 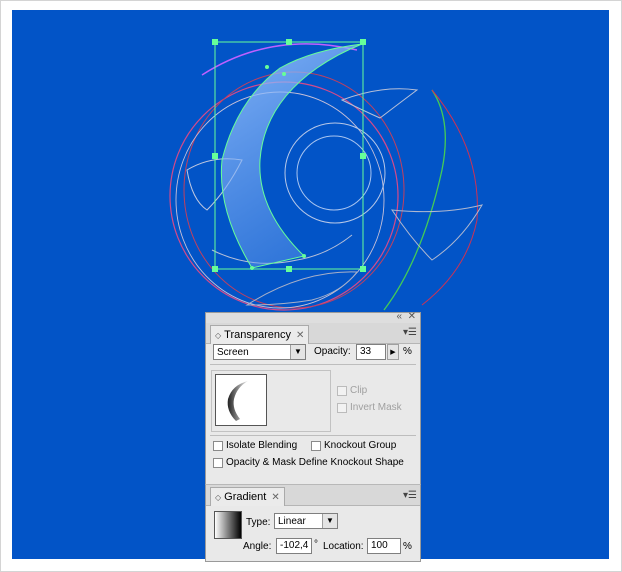 I want to click on clip-checkbox: Clip, so click(x=352, y=390).